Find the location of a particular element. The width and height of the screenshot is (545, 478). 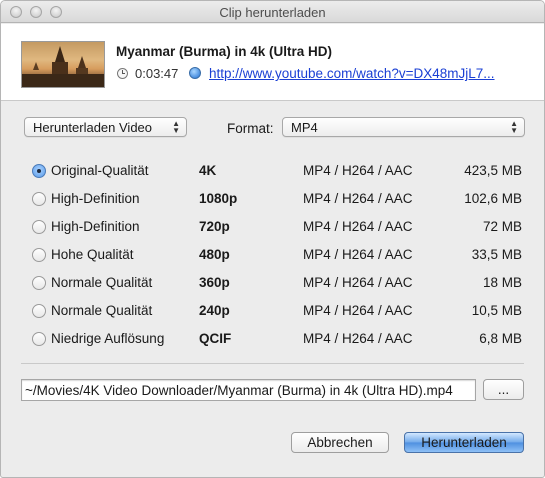

quality-size: 102,6 MB is located at coordinates (493, 198).